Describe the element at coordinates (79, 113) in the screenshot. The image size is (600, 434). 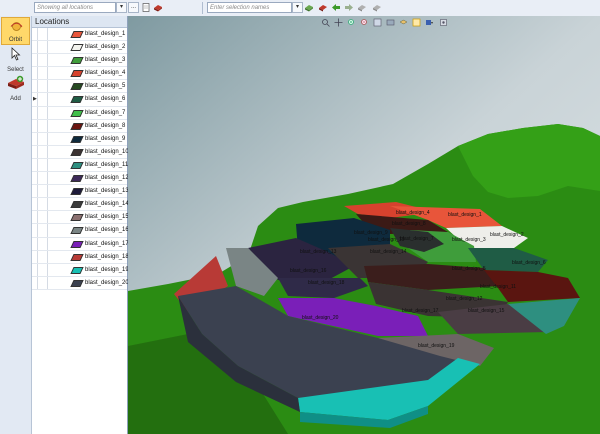
I see `location-row: blast_design_7` at that location.